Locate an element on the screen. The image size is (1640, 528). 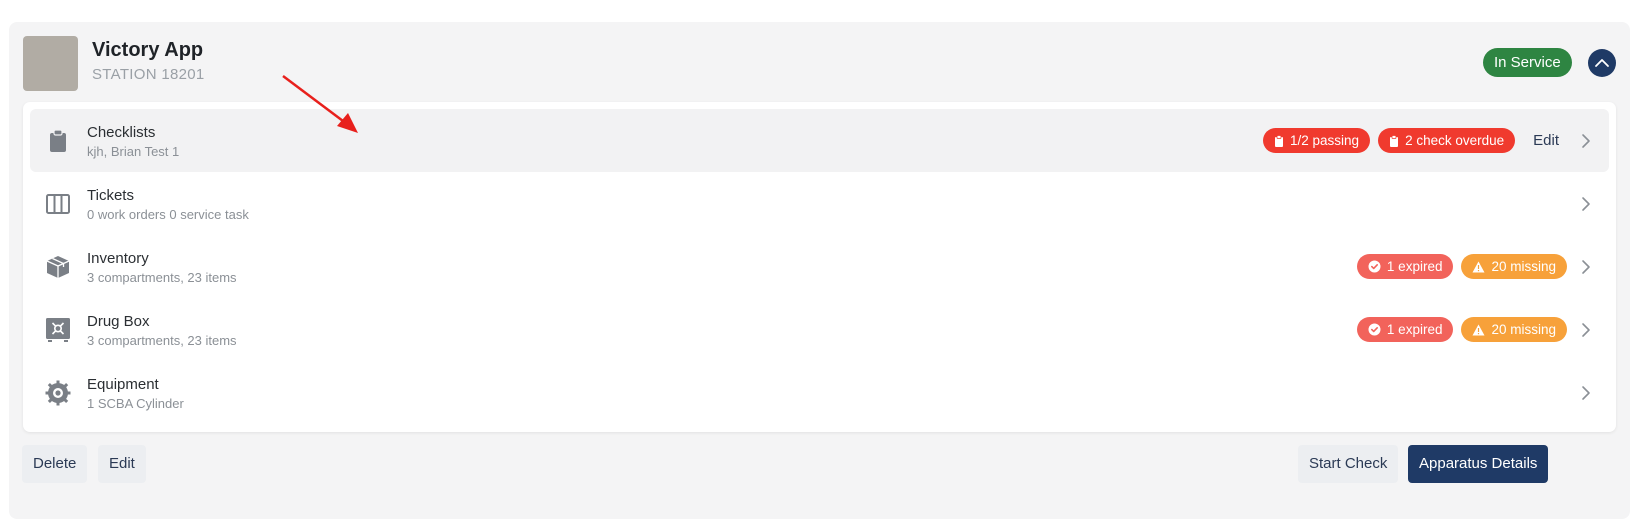
row-title: Inventory is located at coordinates (118, 258).